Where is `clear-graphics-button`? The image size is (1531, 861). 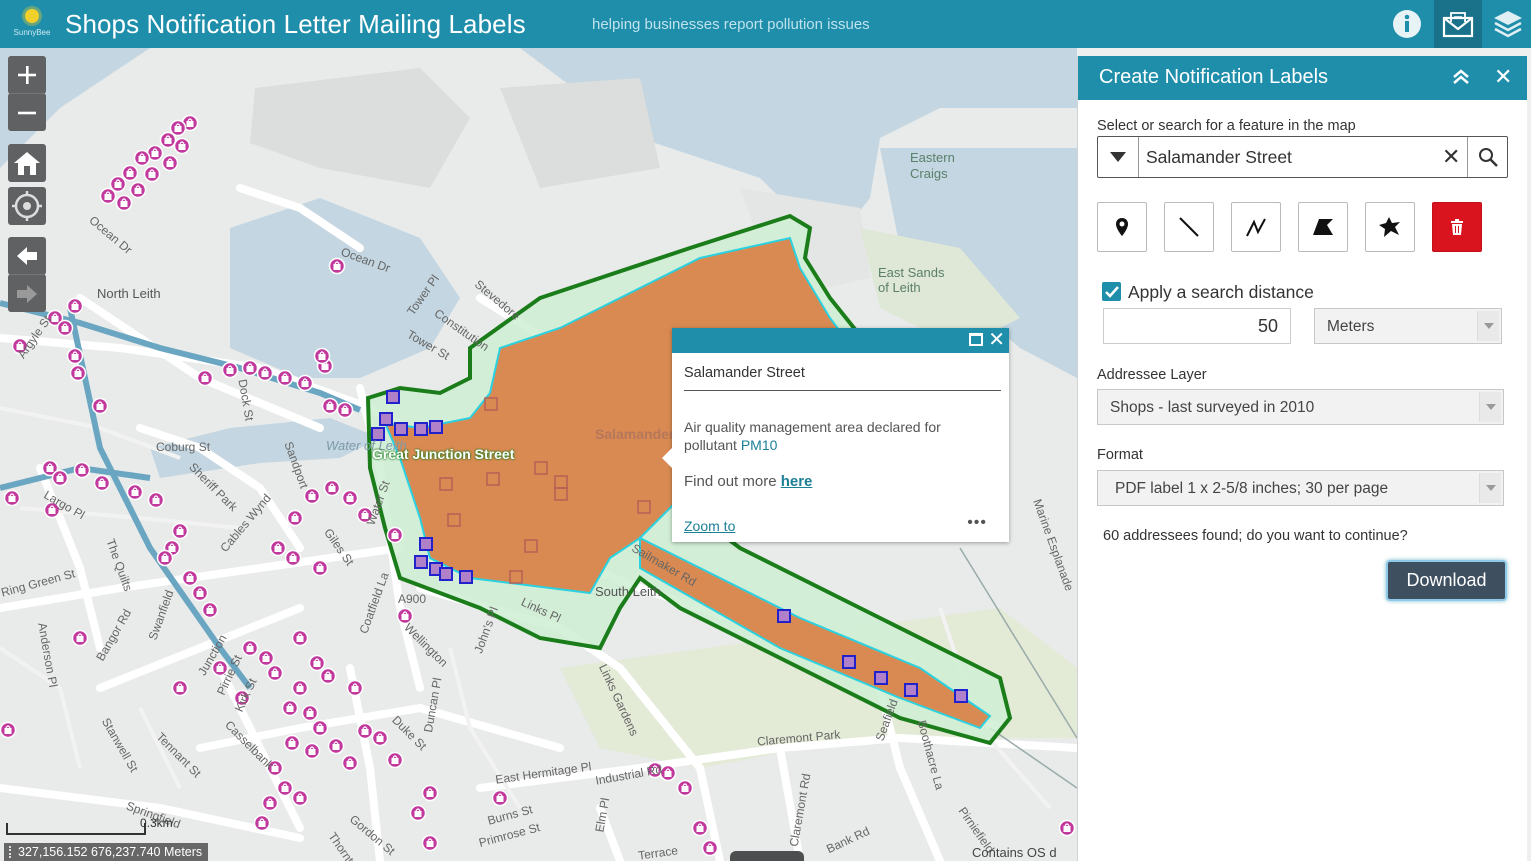
clear-graphics-button is located at coordinates (1457, 227).